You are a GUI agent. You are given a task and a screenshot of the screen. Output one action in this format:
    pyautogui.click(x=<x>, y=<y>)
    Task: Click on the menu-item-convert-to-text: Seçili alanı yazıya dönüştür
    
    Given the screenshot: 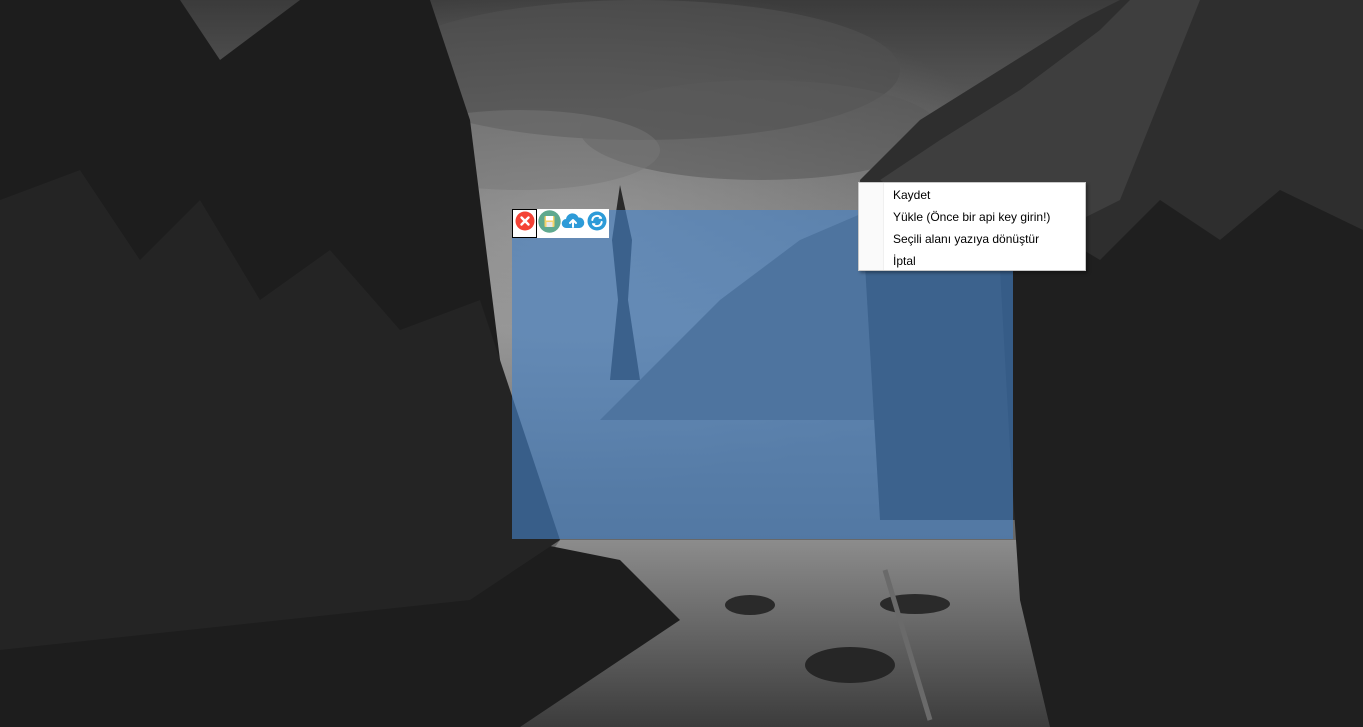 What is the action you would take?
    pyautogui.click(x=972, y=239)
    